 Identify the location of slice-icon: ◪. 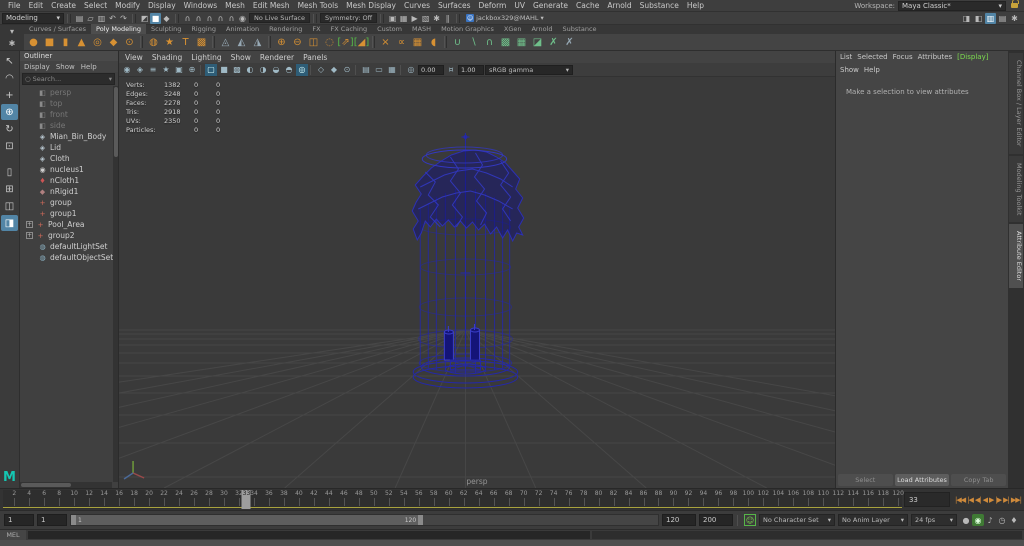
(537, 42).